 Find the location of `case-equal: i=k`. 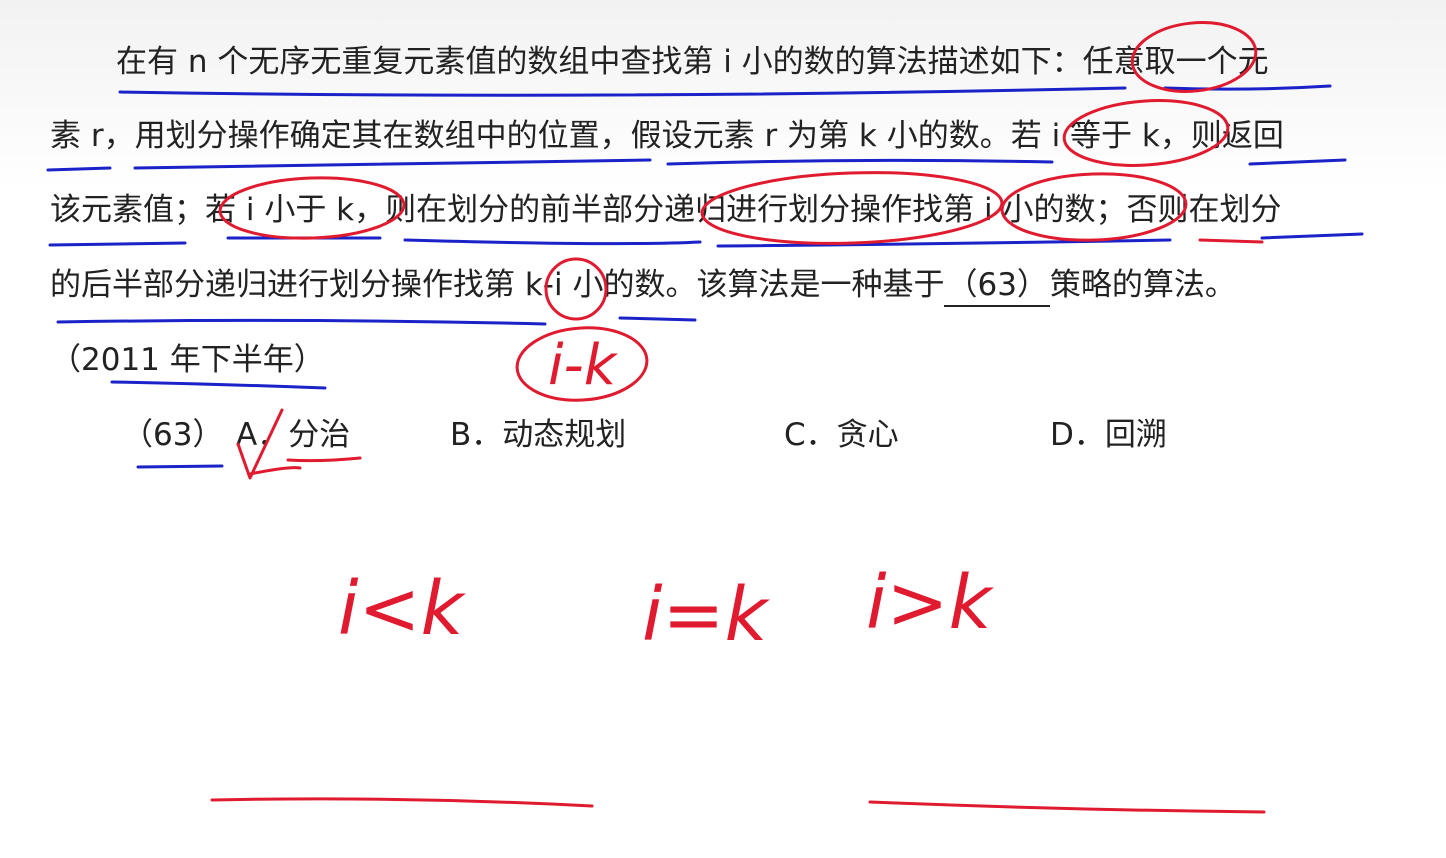

case-equal: i=k is located at coordinates (706, 615).